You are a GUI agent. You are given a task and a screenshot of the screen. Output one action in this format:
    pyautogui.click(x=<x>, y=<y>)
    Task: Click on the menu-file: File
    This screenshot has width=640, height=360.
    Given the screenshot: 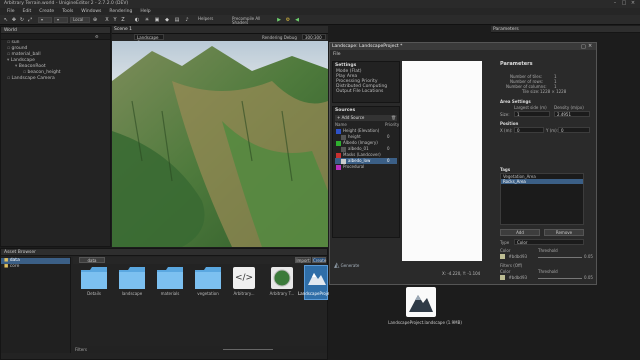 What is the action you would take?
    pyautogui.click(x=11, y=11)
    